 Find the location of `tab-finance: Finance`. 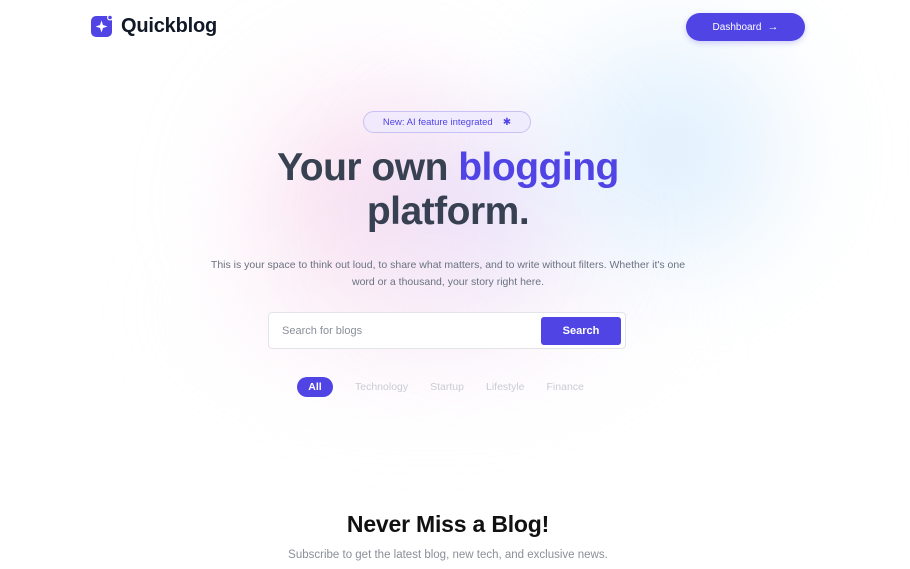

tab-finance: Finance is located at coordinates (565, 387).